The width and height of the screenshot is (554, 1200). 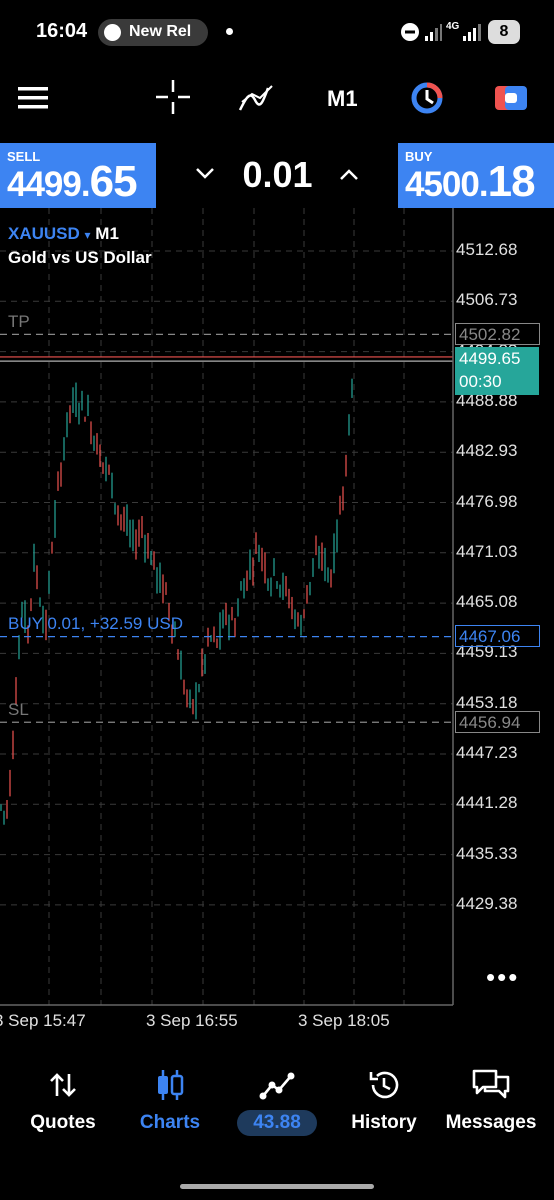 I want to click on sell-price: 4499.65, so click(x=72, y=182).